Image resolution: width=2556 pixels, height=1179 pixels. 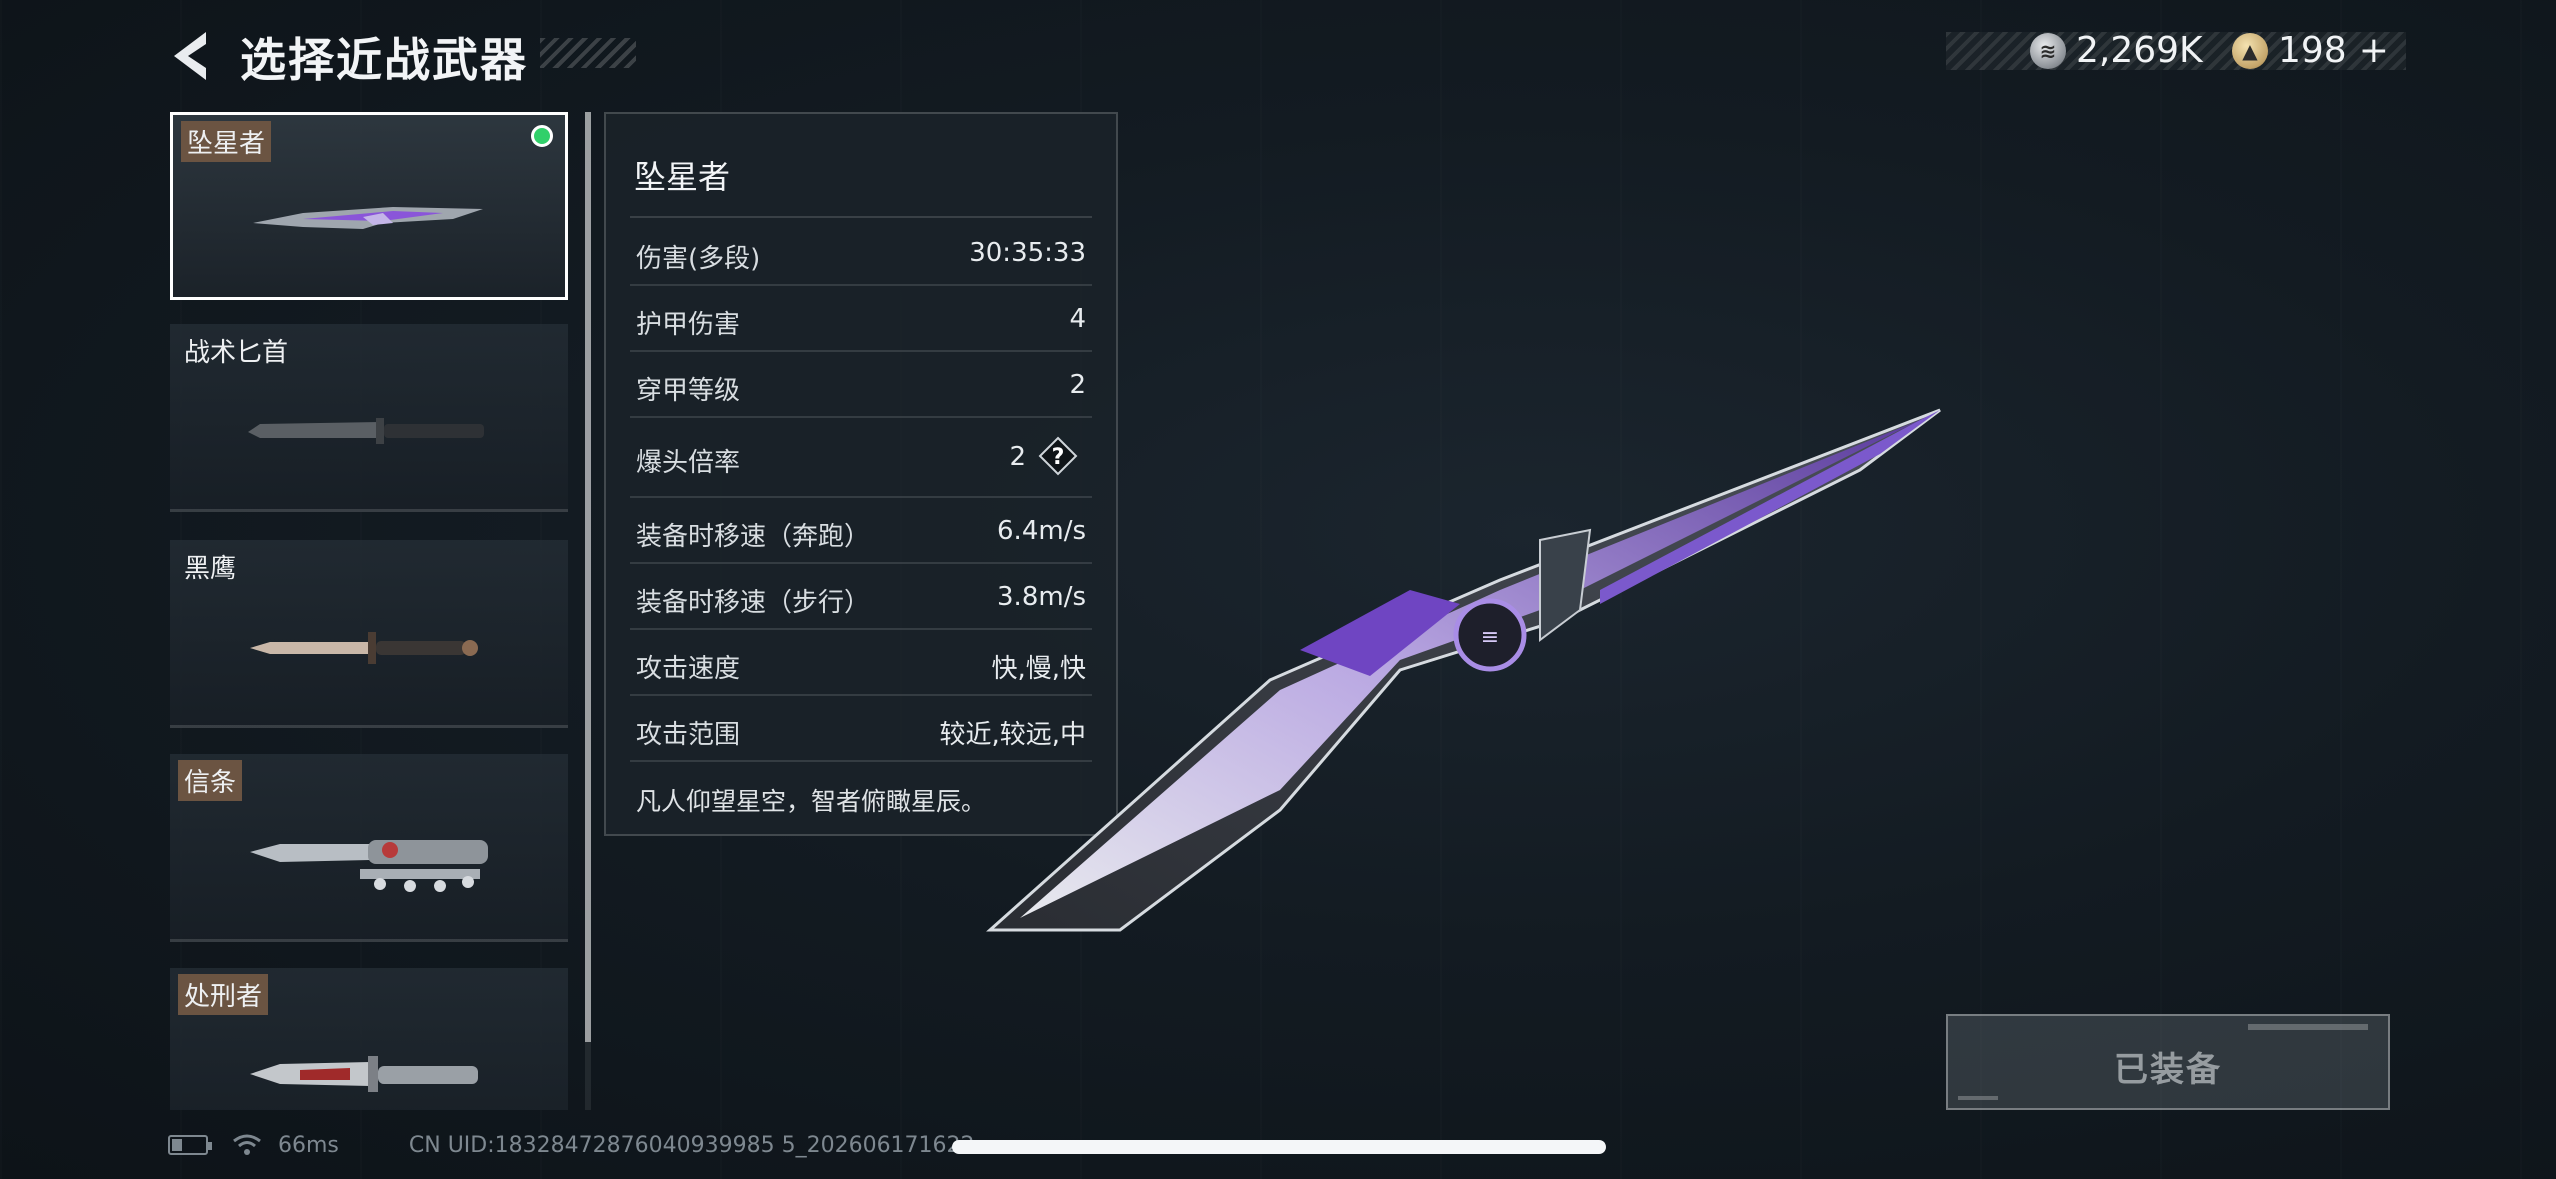 I want to click on equipped-indicator-icon, so click(x=542, y=136).